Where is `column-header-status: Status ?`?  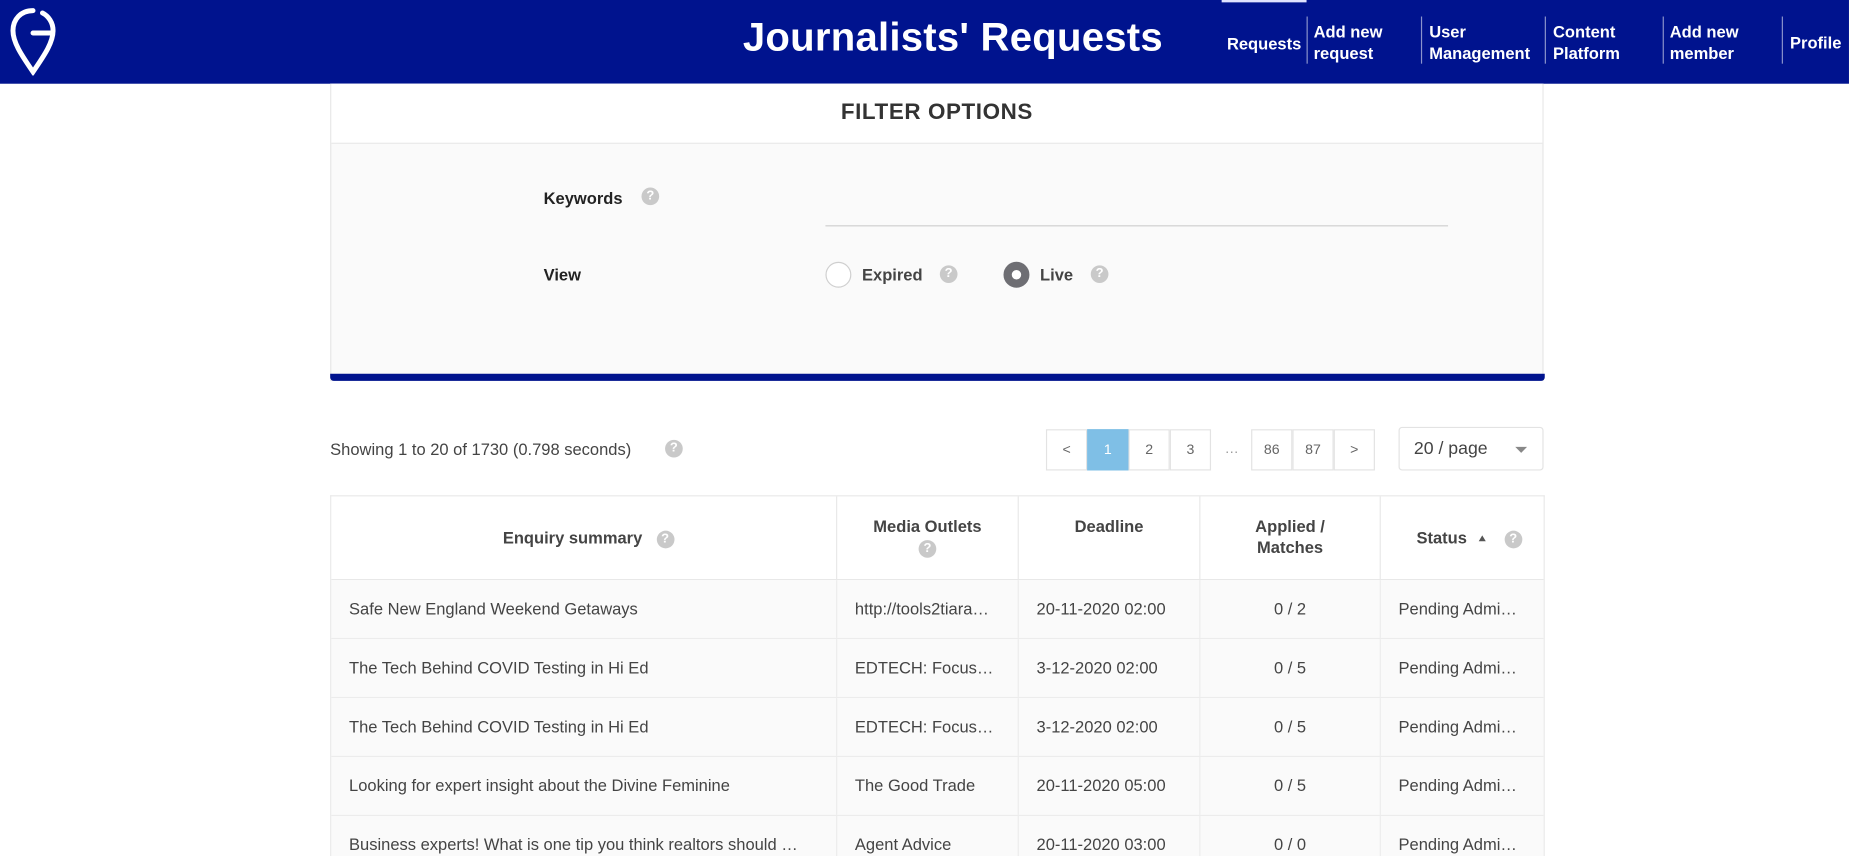 column-header-status: Status ? is located at coordinates (1462, 537).